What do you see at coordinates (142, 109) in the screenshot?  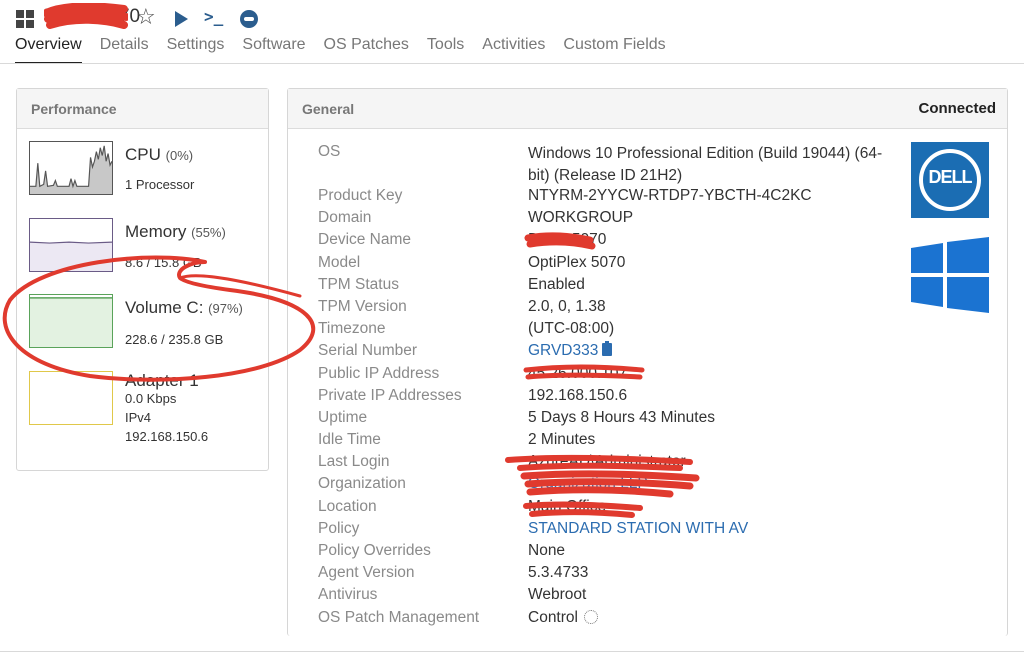 I see `performance-title: Performance` at bounding box center [142, 109].